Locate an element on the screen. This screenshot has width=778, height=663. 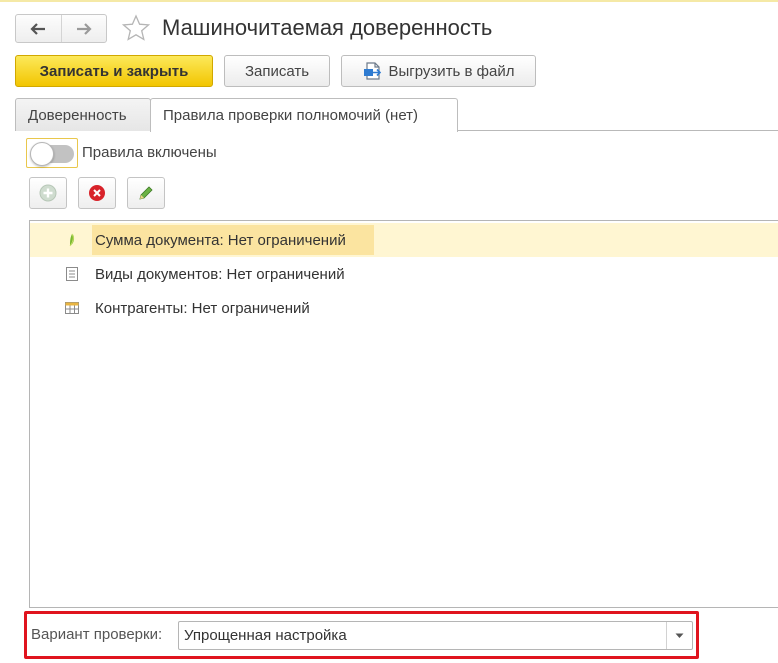
list-item-label: Контрагенты: Нет ограничений is located at coordinates (202, 308).